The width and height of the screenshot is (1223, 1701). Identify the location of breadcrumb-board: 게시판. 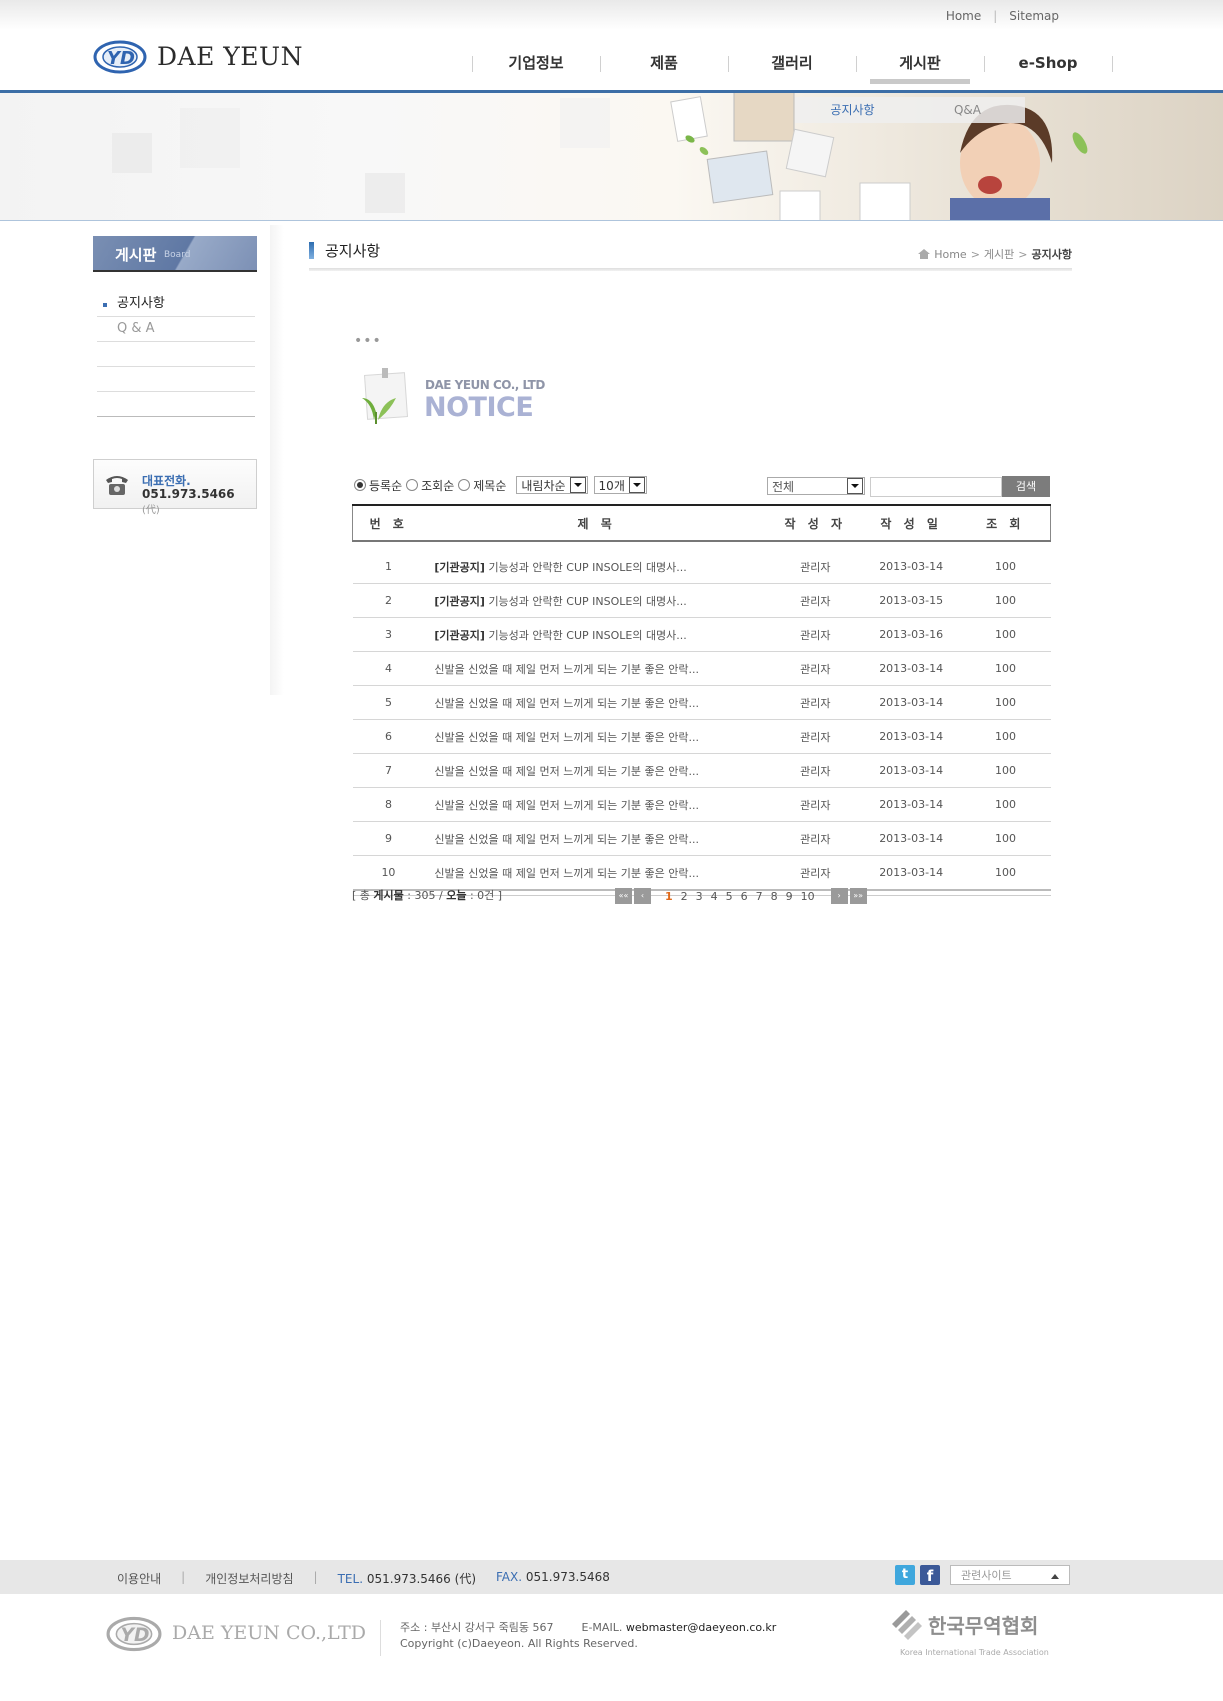
(999, 254).